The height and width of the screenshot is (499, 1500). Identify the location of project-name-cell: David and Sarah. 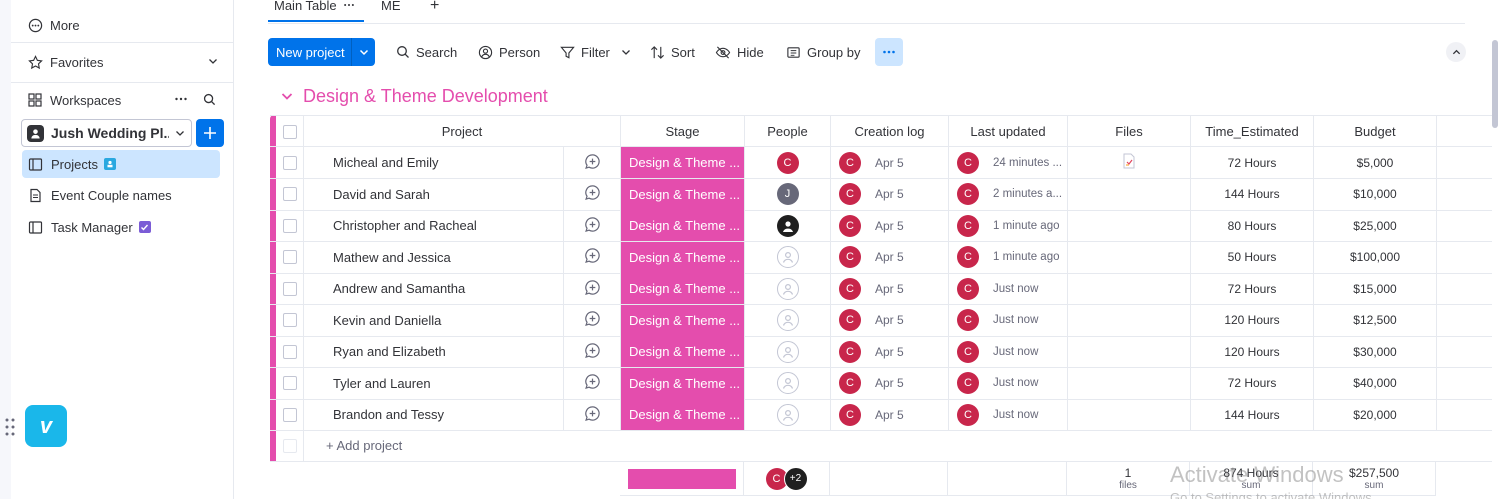
(434, 194).